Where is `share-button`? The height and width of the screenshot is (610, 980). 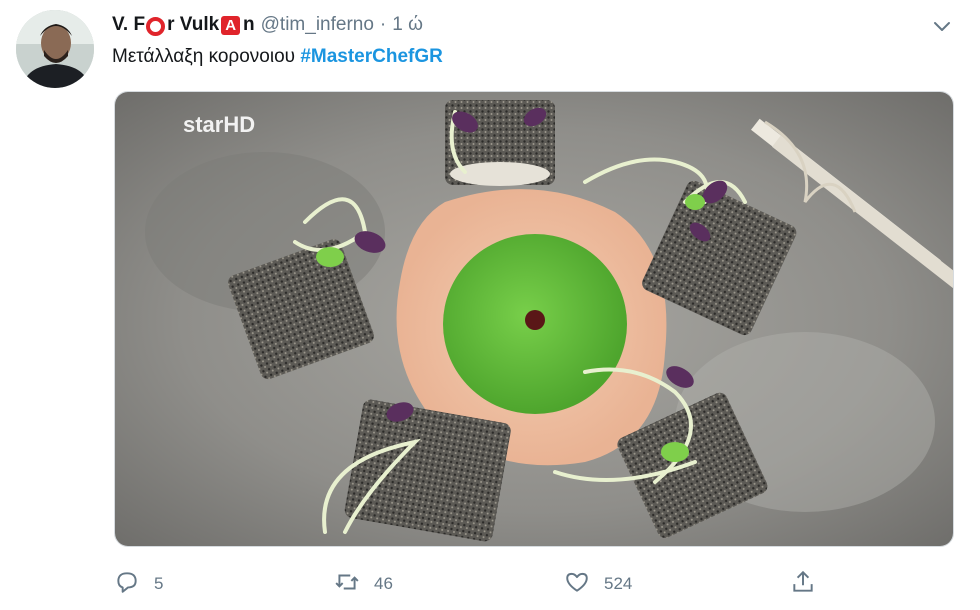
share-button is located at coordinates (803, 584).